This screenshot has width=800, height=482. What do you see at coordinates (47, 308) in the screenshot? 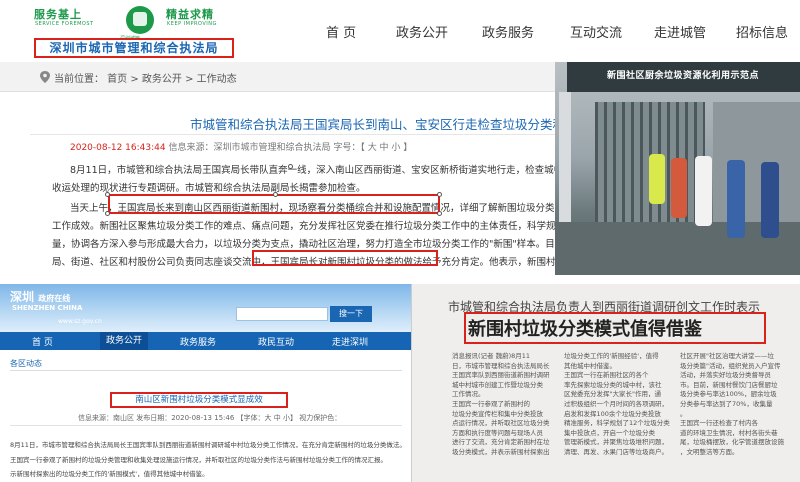
I see `sz-logo-en: SHENZHEN CHINA` at bounding box center [47, 308].